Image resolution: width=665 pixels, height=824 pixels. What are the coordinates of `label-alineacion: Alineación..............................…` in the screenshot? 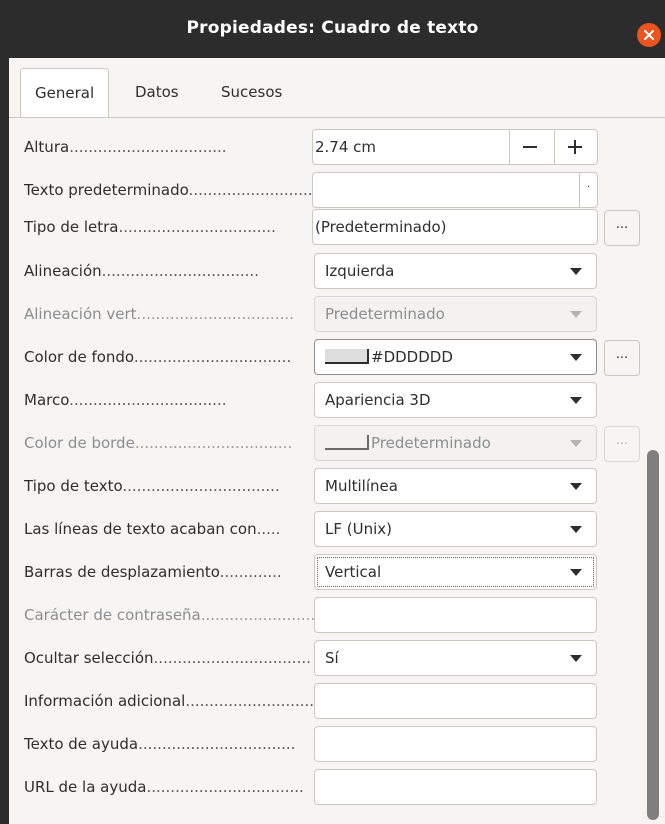 It's located at (141, 271).